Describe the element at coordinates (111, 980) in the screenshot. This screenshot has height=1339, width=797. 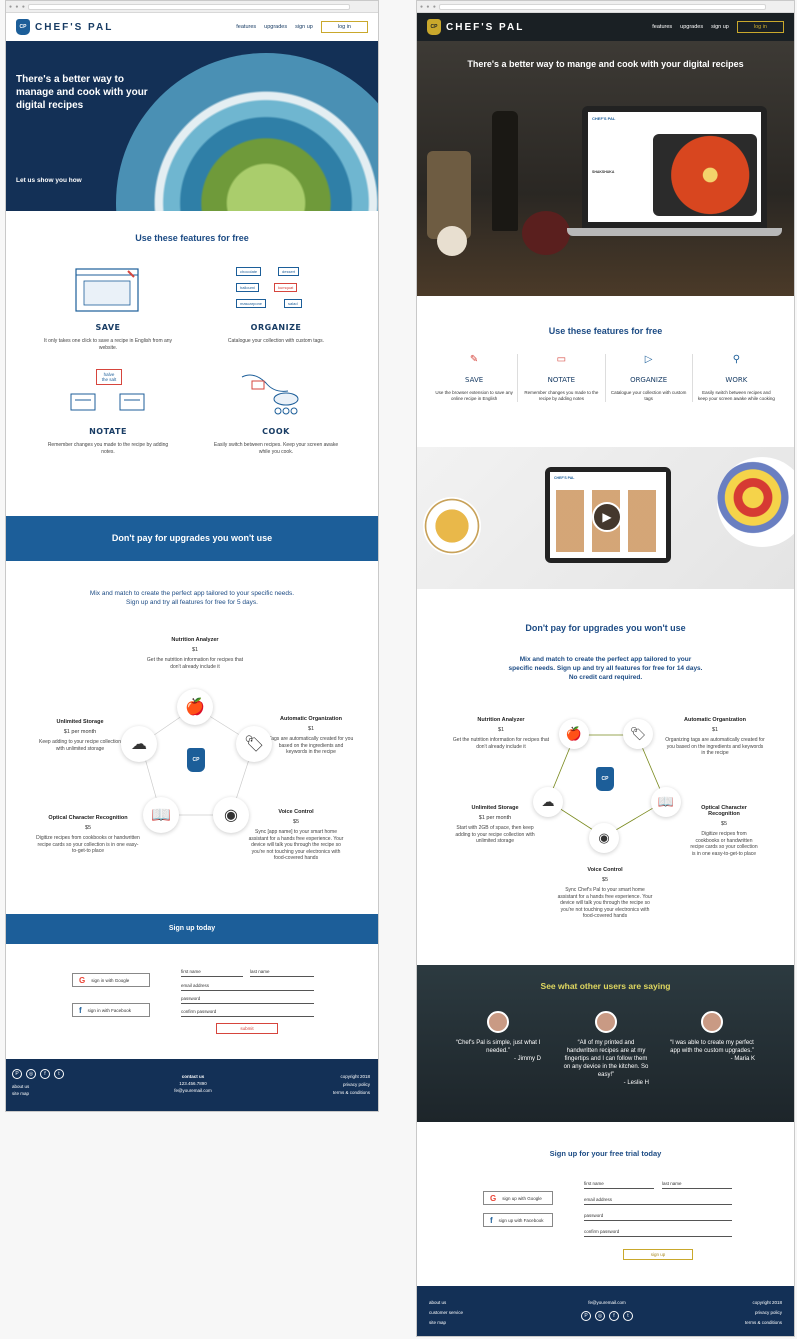
I see `google-signin-button: Gsign in with Google` at that location.